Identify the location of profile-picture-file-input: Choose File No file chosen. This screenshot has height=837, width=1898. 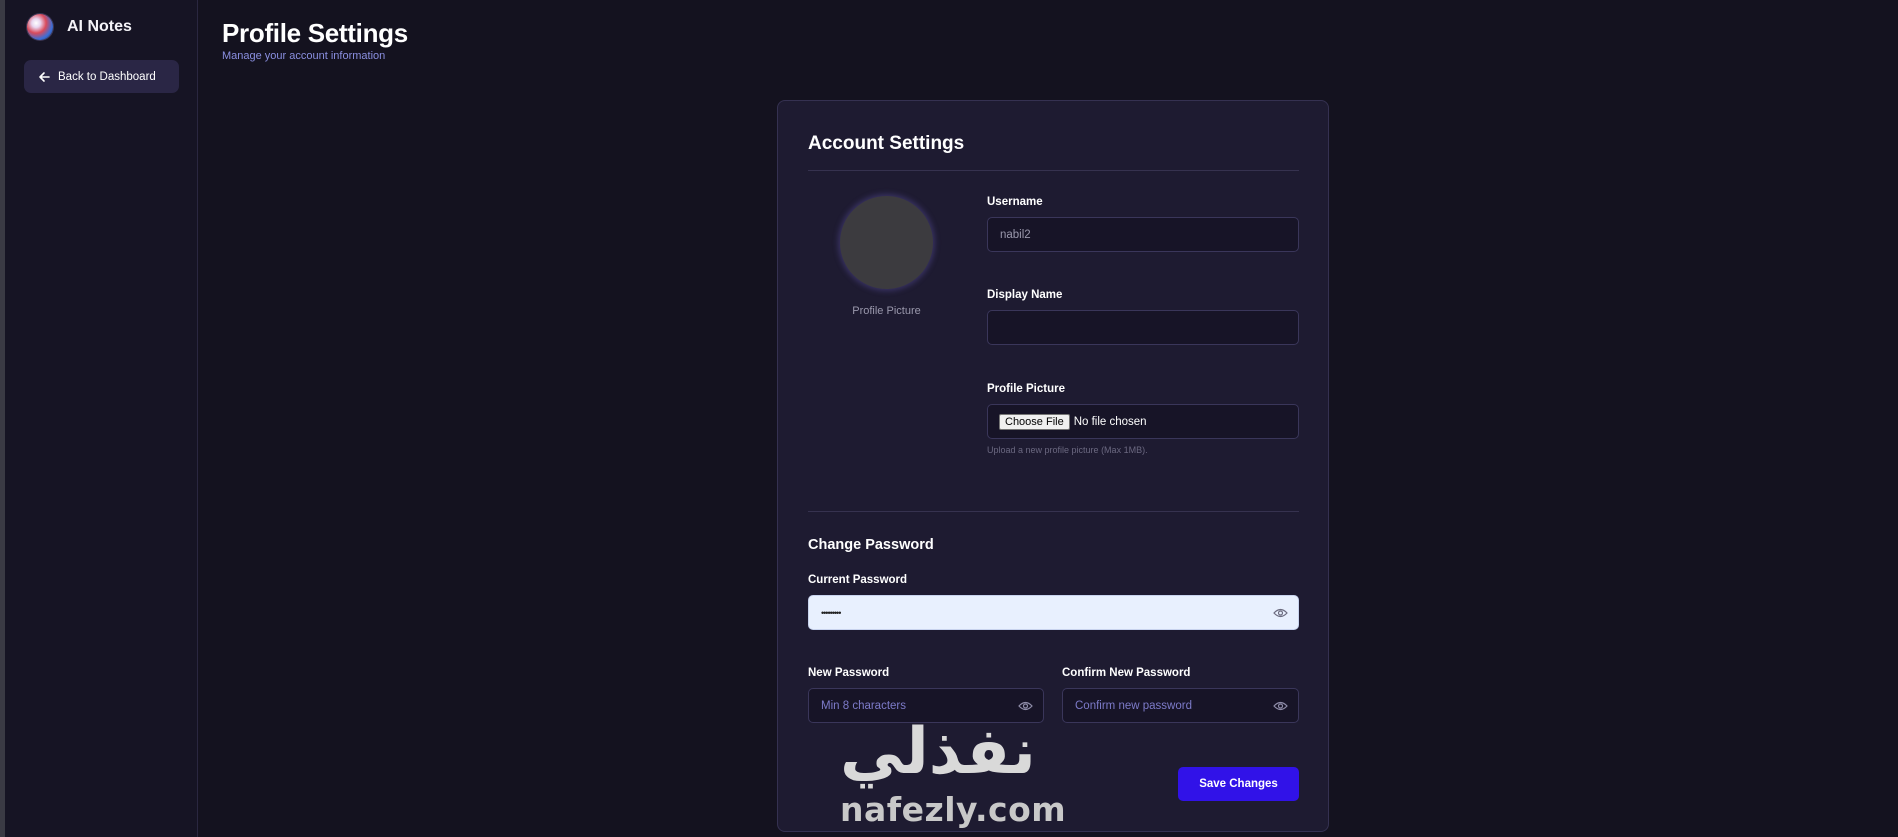
(1143, 421).